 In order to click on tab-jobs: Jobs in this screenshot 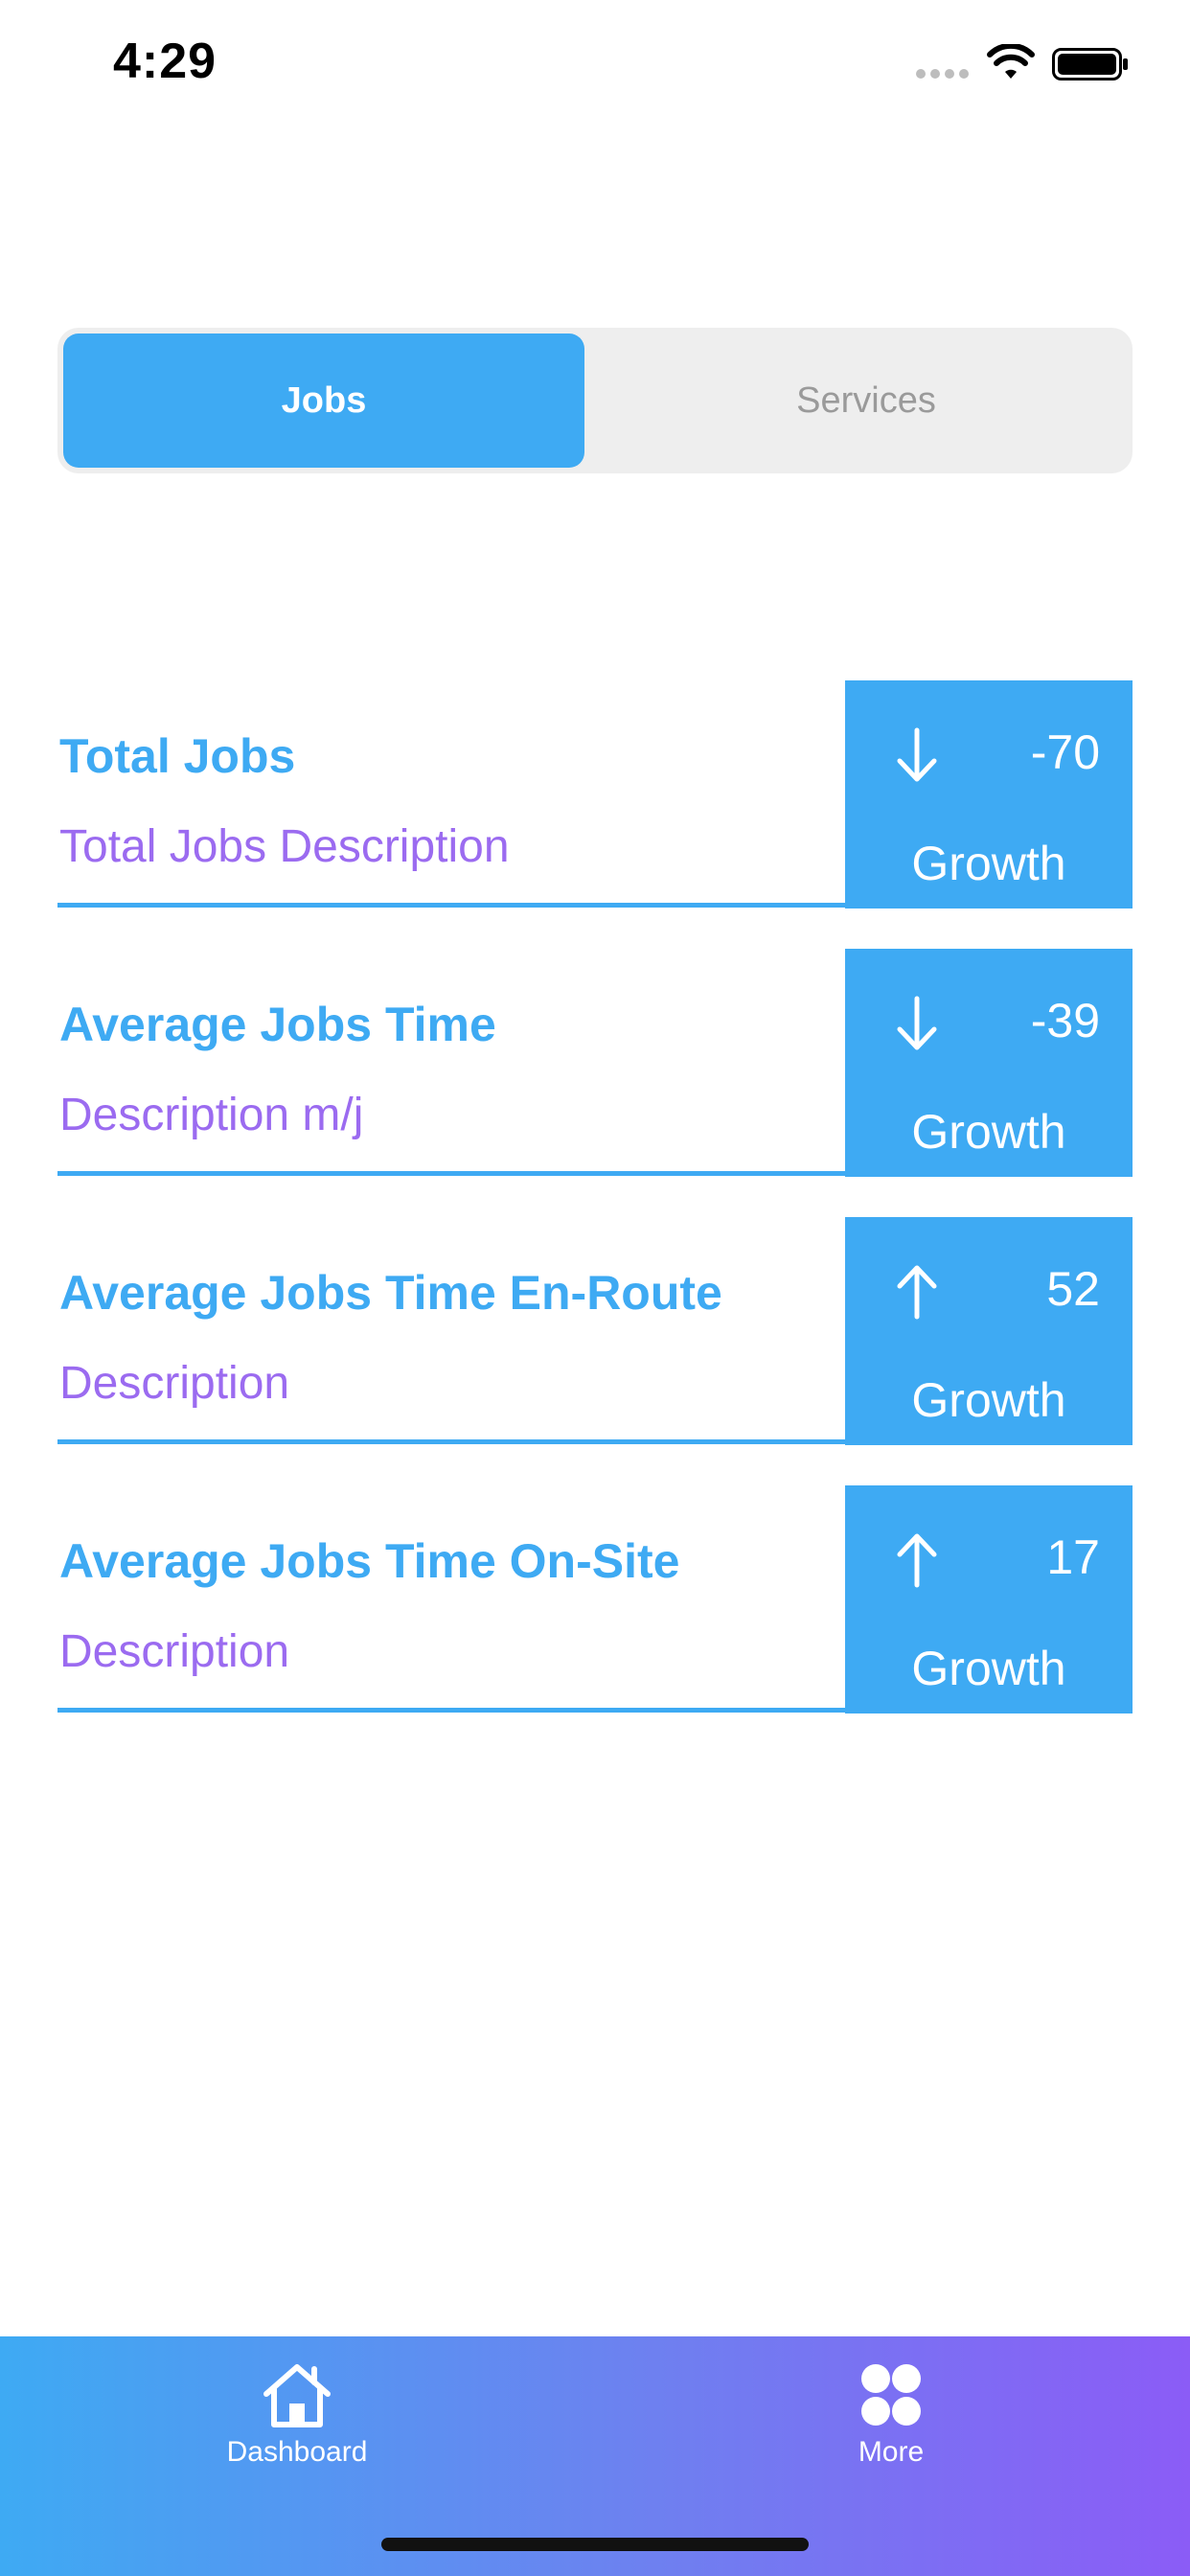, I will do `click(324, 401)`.